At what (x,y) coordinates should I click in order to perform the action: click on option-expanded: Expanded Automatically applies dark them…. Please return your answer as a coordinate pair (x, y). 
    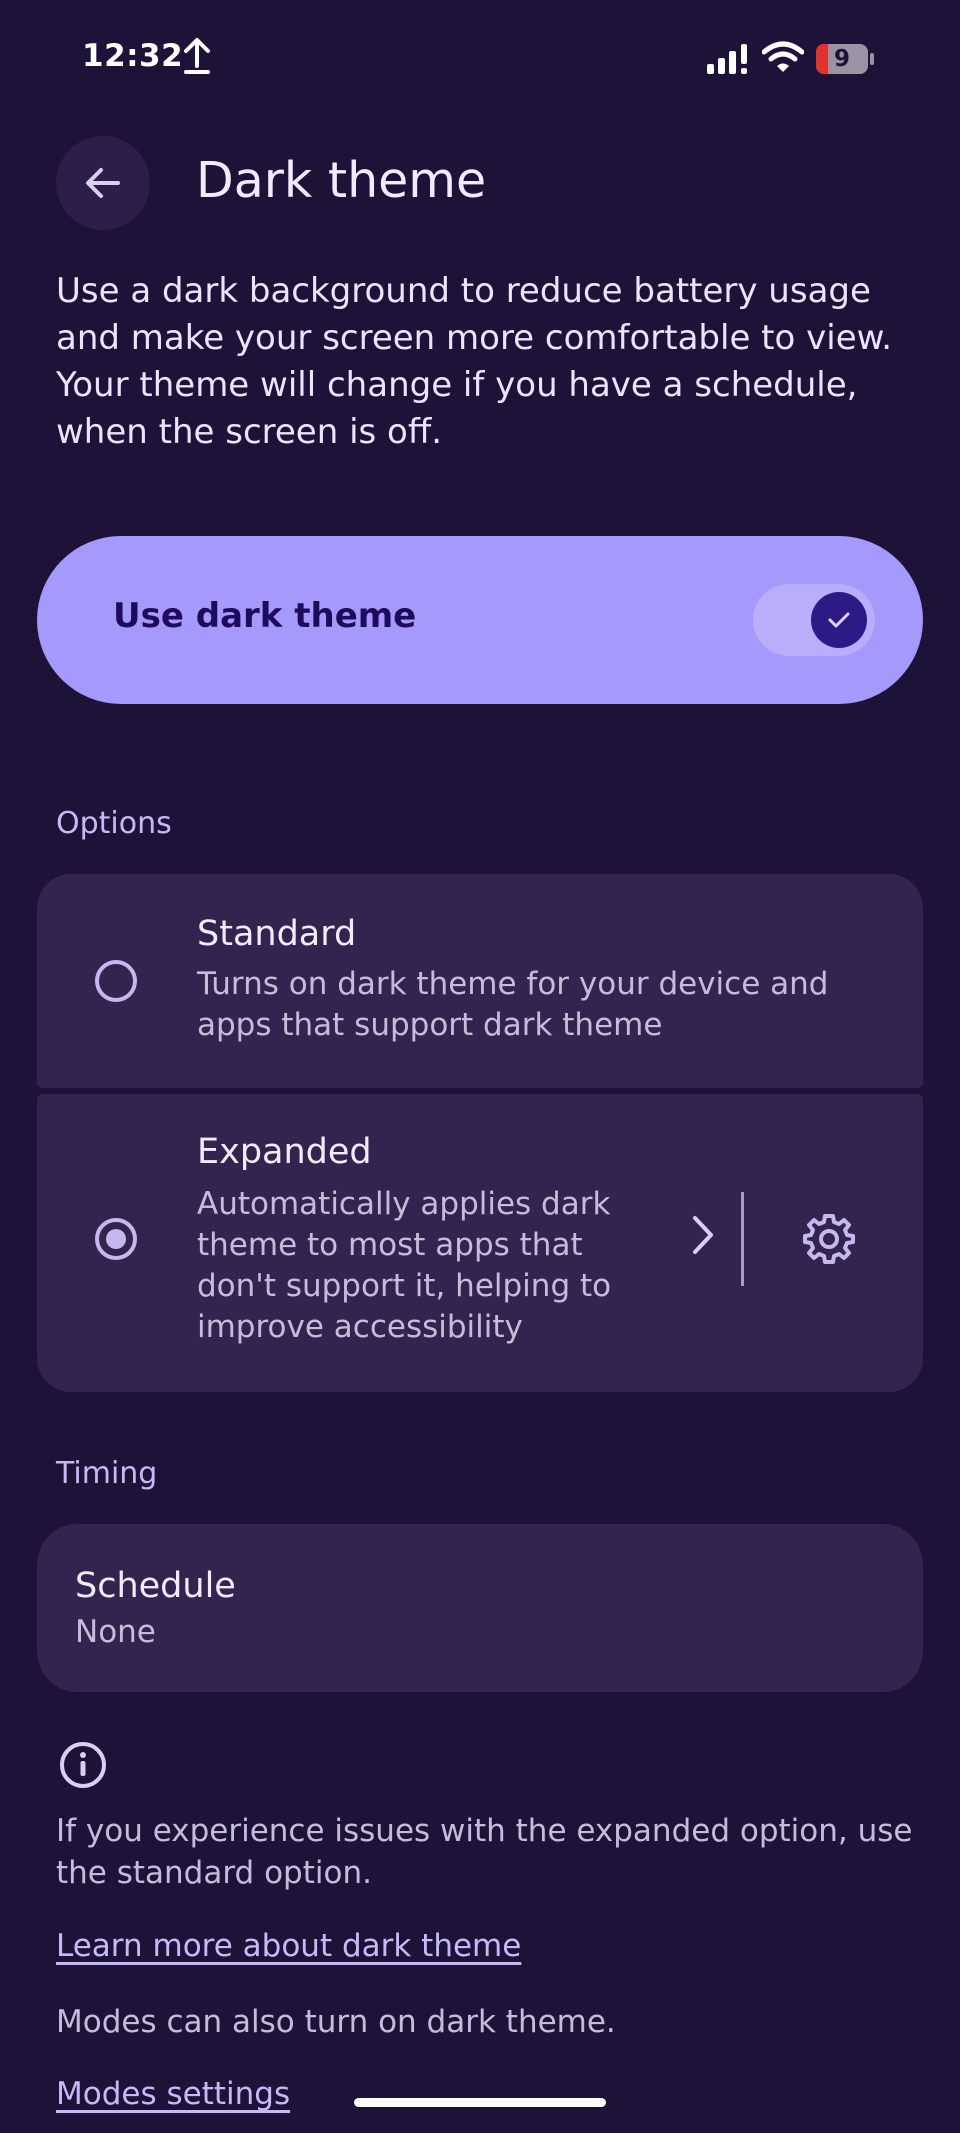
    Looking at the image, I should click on (480, 1243).